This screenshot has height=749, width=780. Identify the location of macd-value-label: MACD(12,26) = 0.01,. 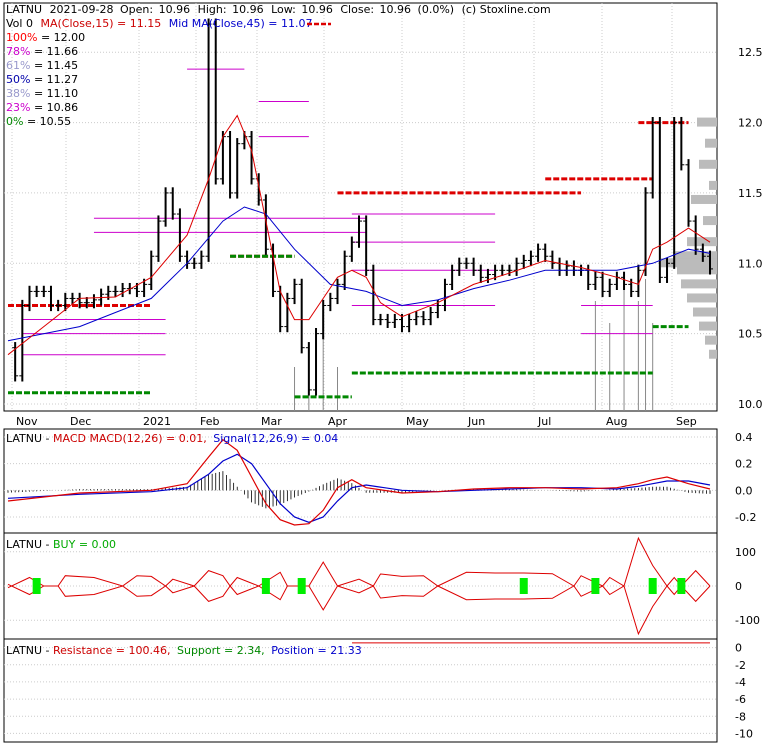
(148, 438).